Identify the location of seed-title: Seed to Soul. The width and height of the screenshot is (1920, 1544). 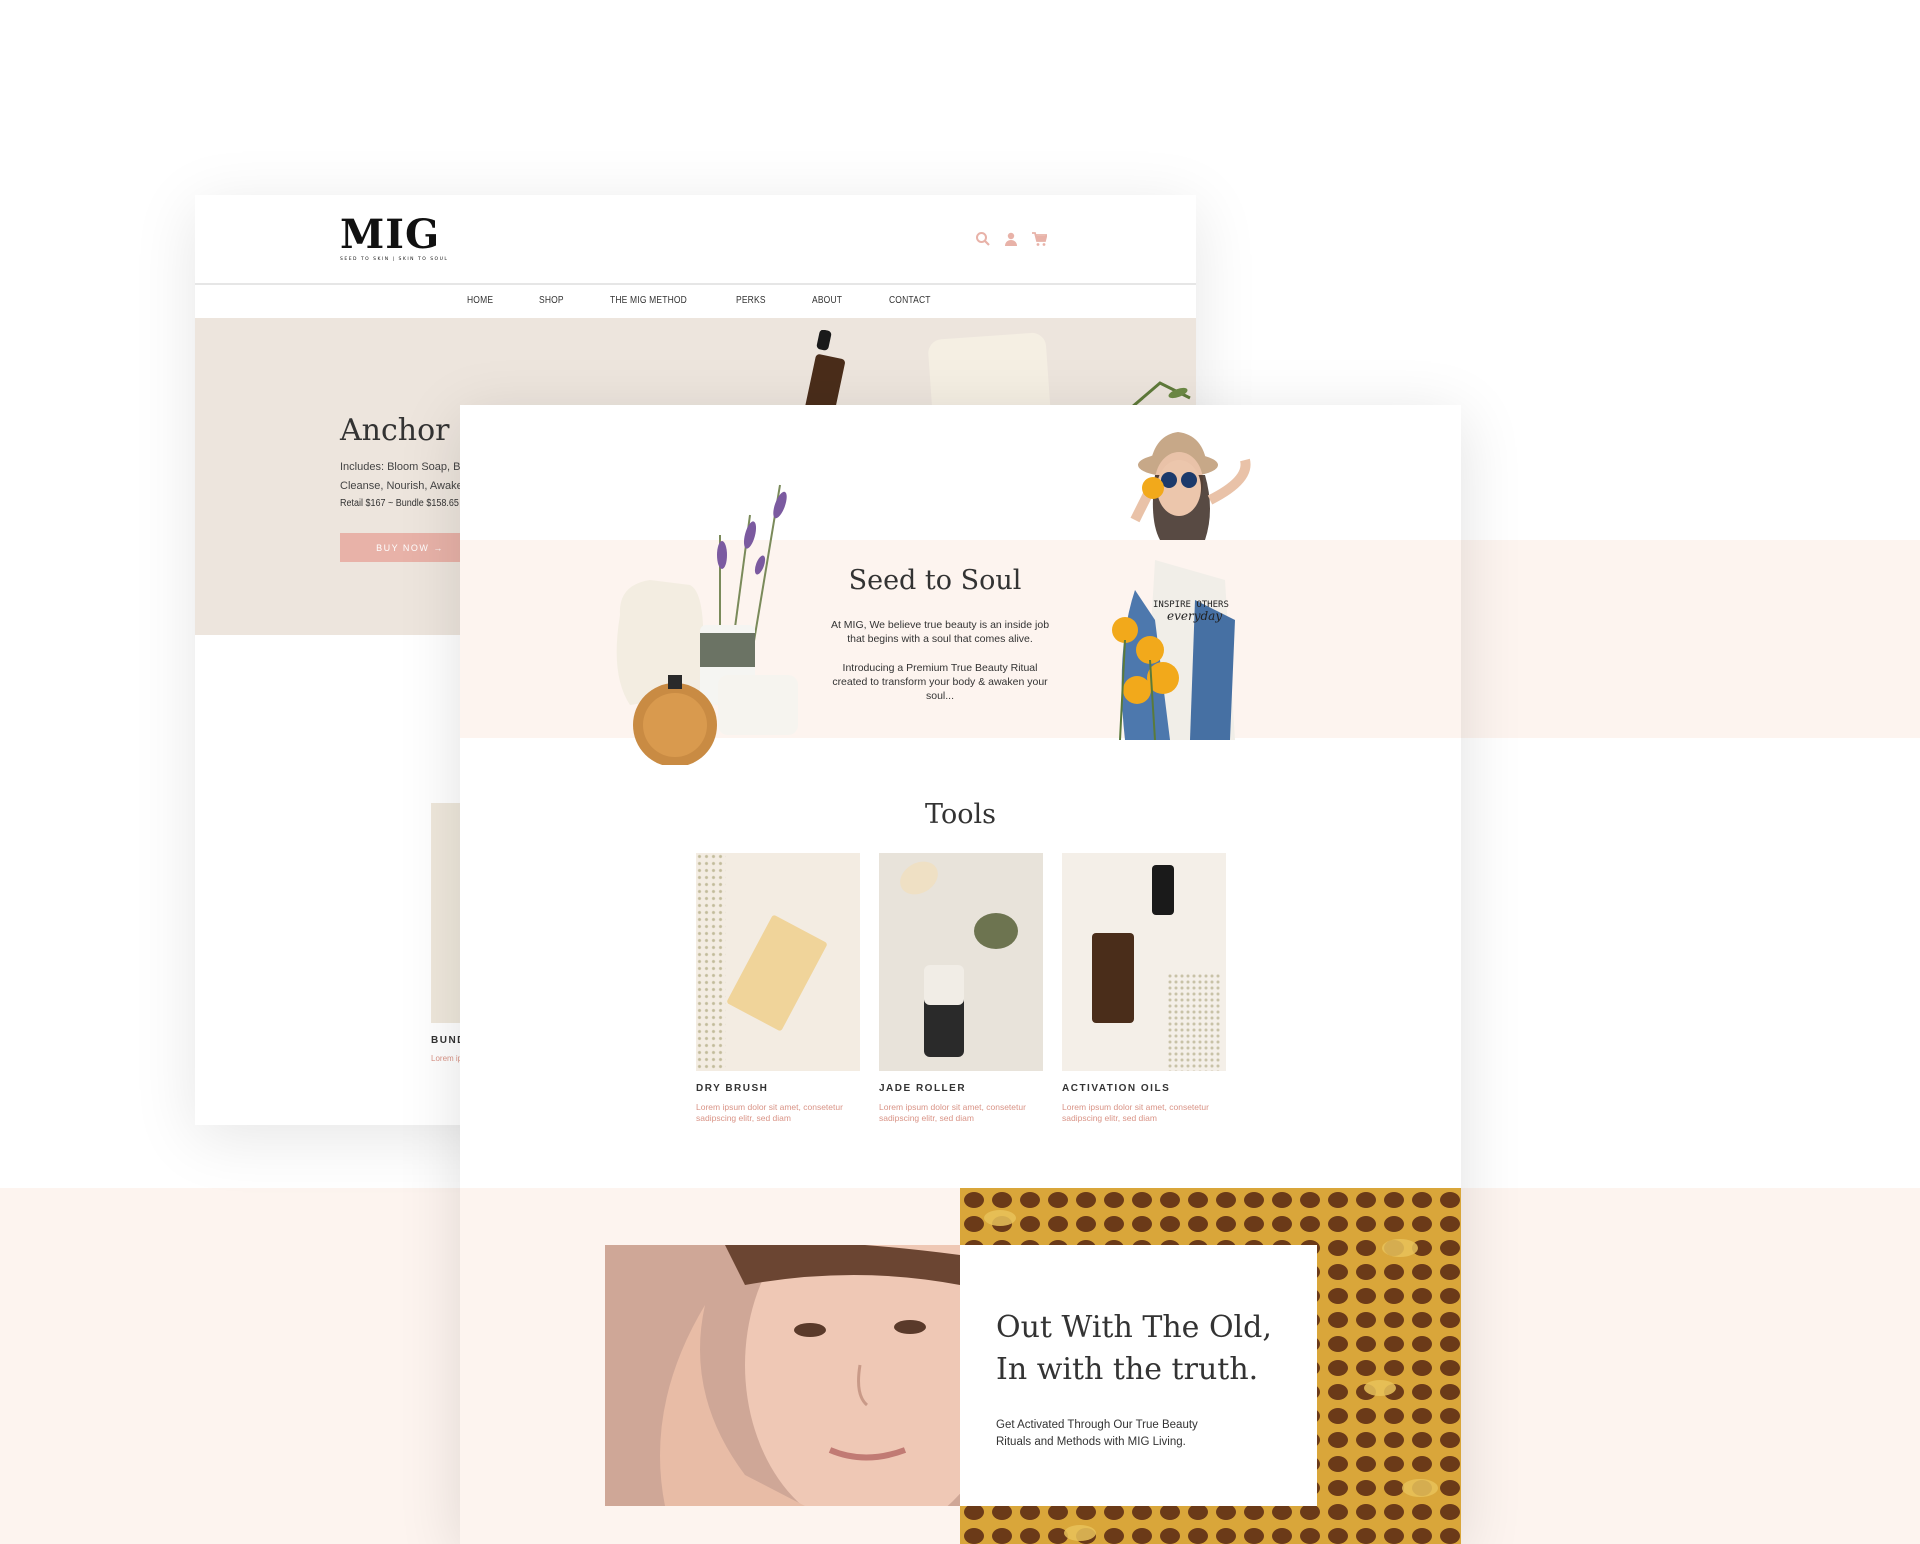
(935, 580).